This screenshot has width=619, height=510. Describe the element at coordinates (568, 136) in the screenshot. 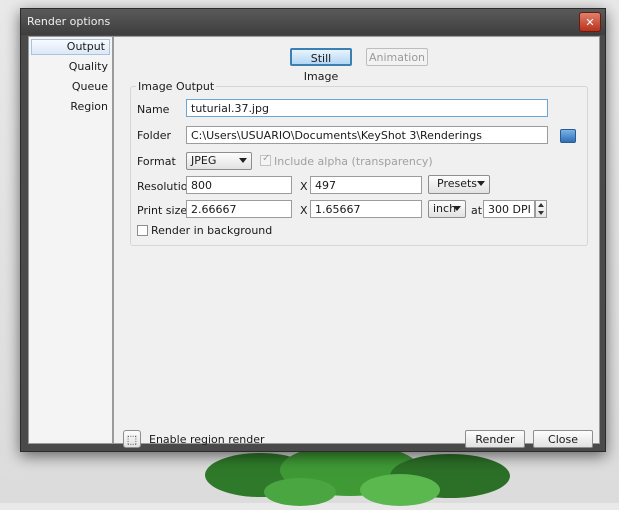

I see `browse-folder-icon` at that location.